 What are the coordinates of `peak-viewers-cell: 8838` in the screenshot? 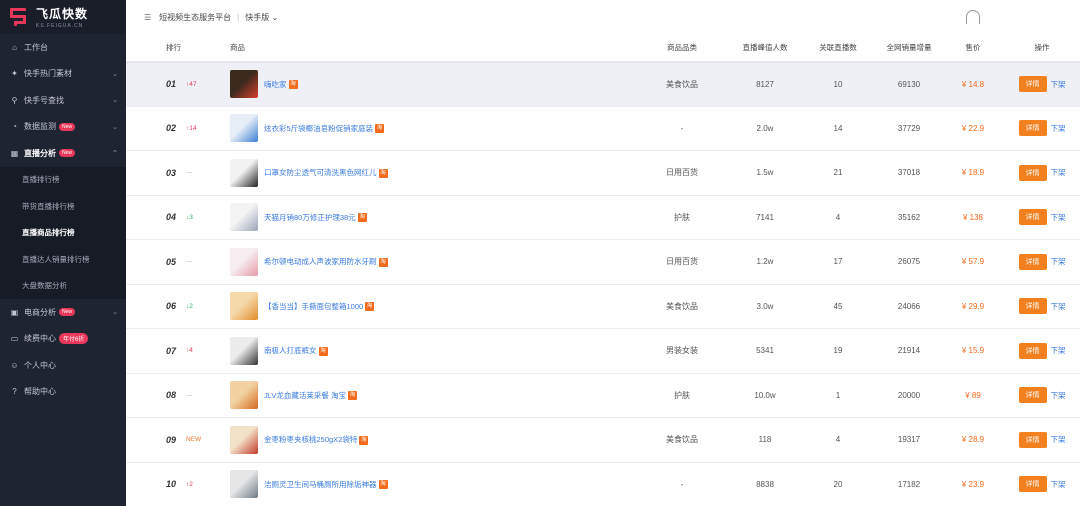 It's located at (765, 484).